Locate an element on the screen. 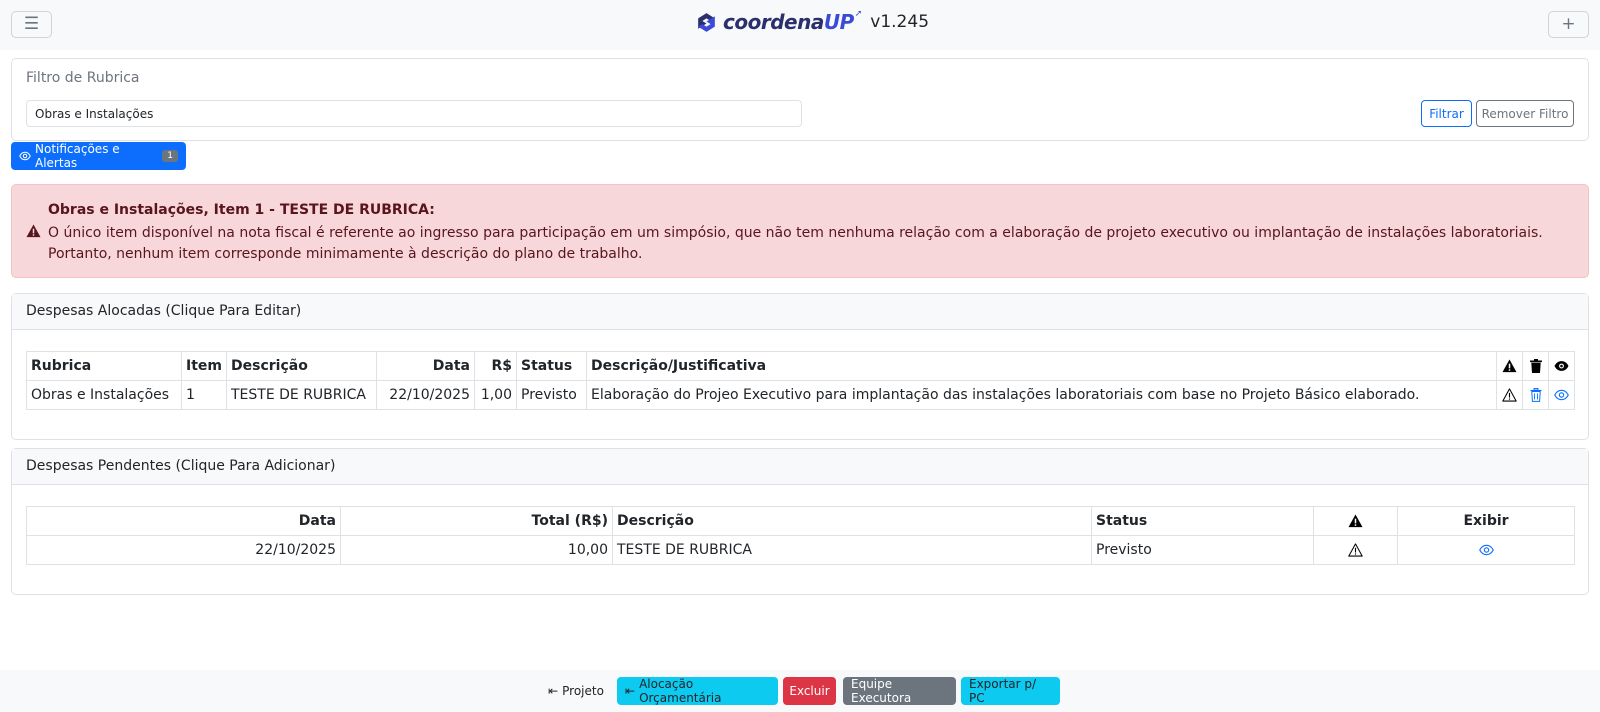  alocacao-label: Alocação Orçamentária is located at coordinates (680, 691).